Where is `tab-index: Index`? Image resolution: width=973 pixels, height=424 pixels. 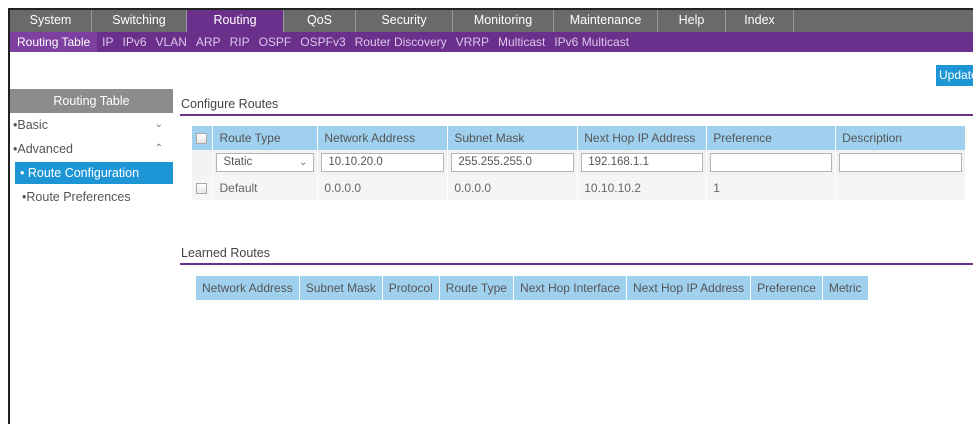
tab-index: Index is located at coordinates (760, 21).